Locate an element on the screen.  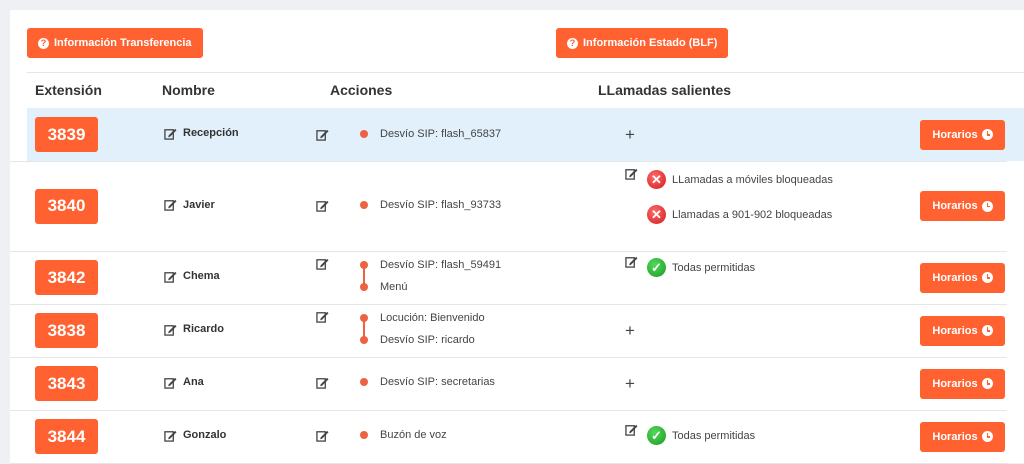
action-item: Locución: Bienvenido is located at coordinates (422, 318).